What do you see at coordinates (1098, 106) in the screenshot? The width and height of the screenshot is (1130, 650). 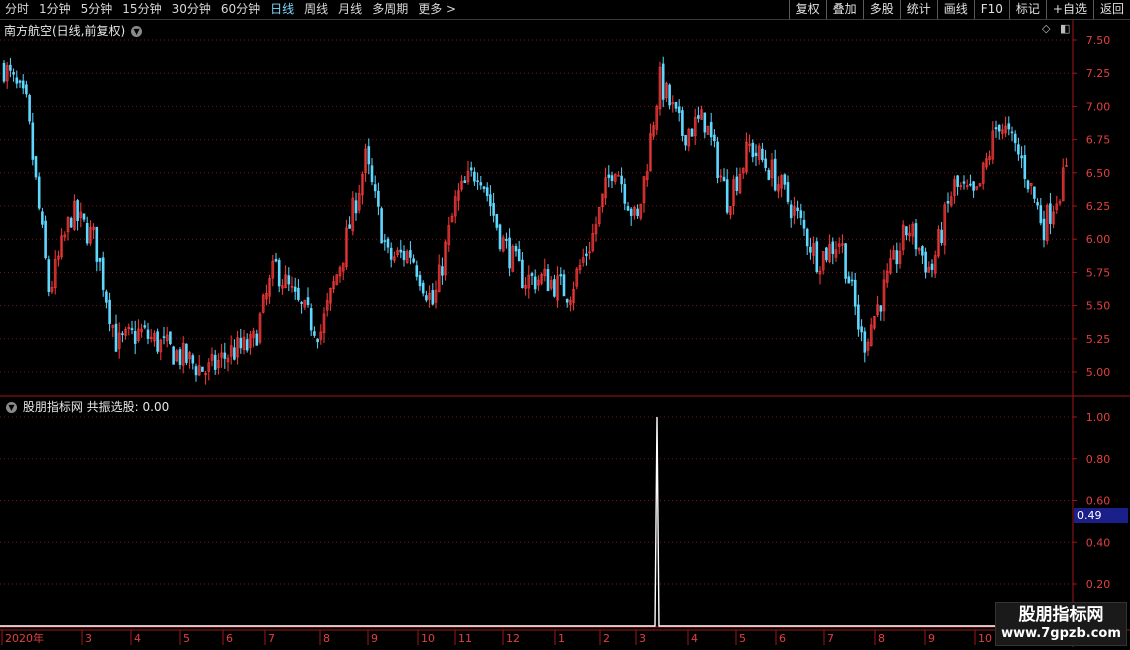 I see `y-tick-label: 7.00` at bounding box center [1098, 106].